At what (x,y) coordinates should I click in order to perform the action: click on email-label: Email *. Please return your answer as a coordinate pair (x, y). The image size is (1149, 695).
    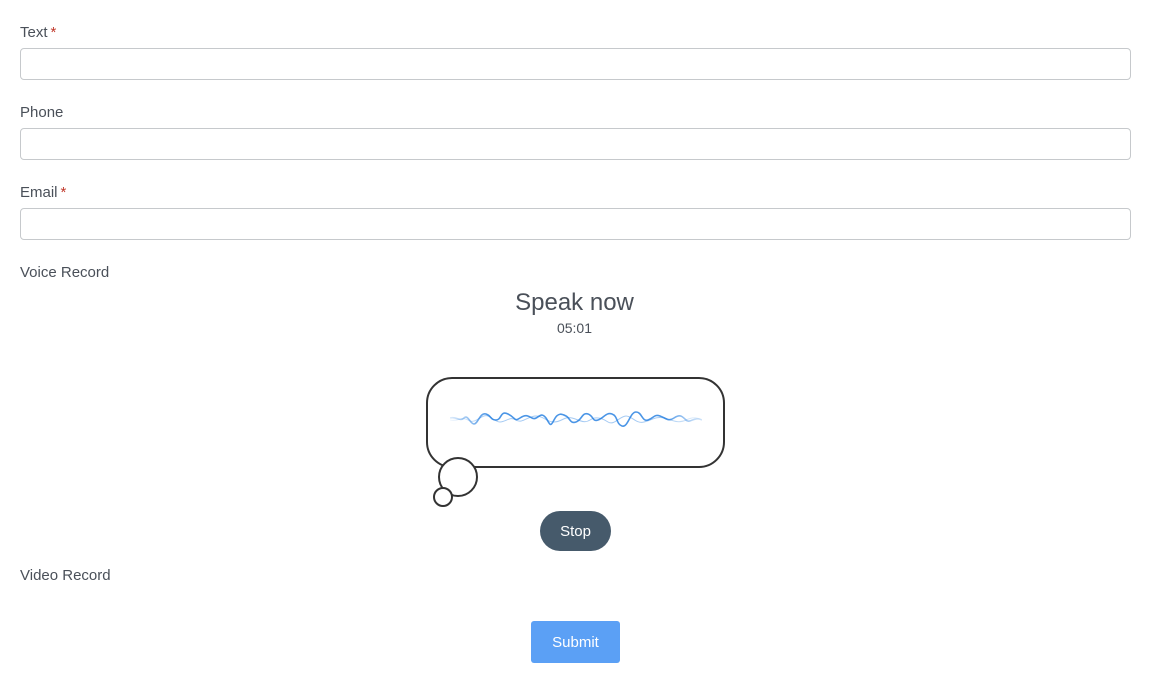
    Looking at the image, I should click on (43, 192).